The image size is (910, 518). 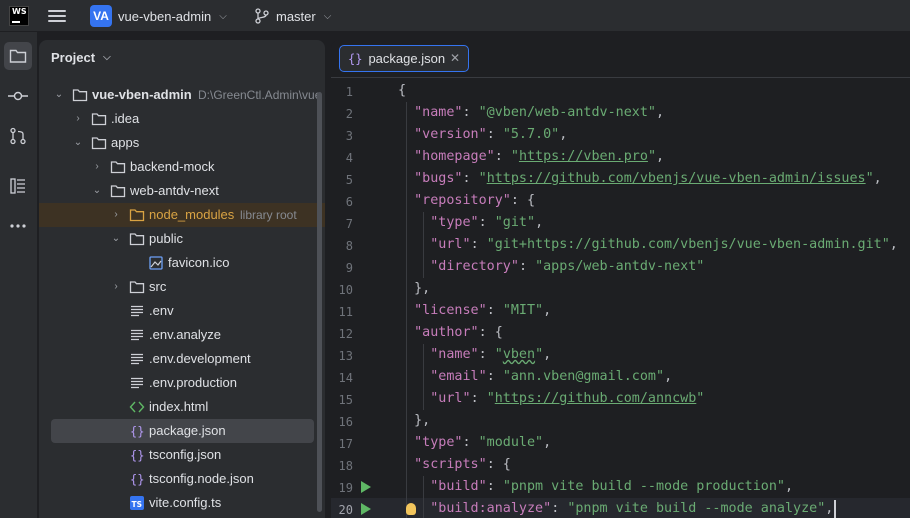 What do you see at coordinates (182, 263) in the screenshot?
I see `tree-item: favicon.ico` at bounding box center [182, 263].